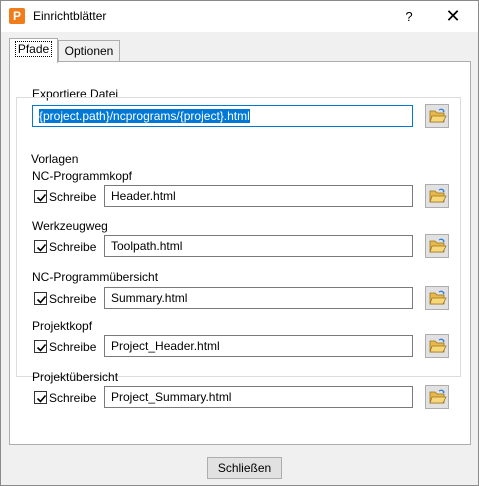 This screenshot has height=486, width=479. Describe the element at coordinates (244, 468) in the screenshot. I see `close-button: Schließen` at that location.